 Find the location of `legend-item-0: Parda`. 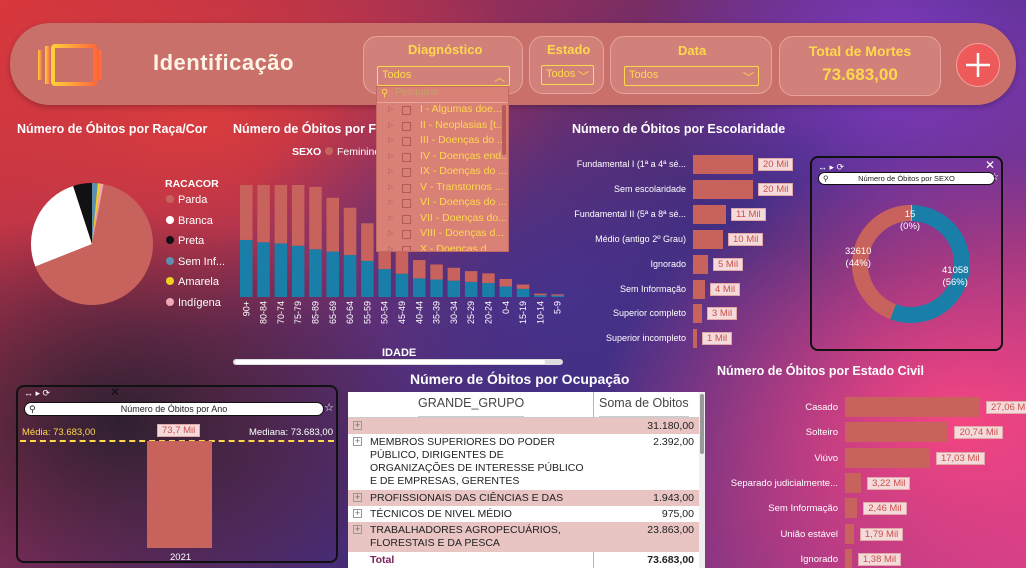

legend-item-0: Parda is located at coordinates (186, 200).